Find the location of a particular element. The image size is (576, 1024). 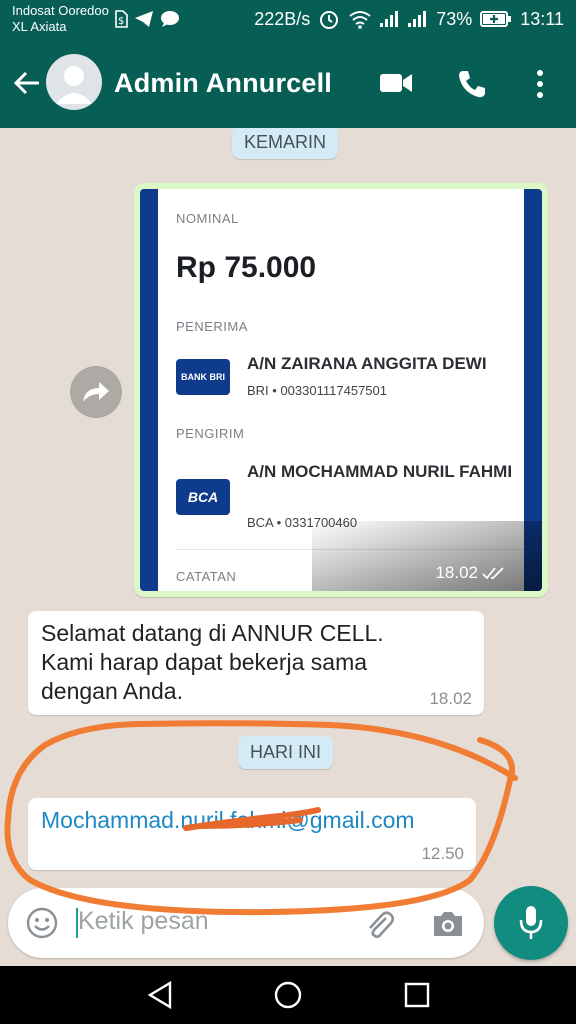

bca-logo-text: BCA is located at coordinates (203, 497).